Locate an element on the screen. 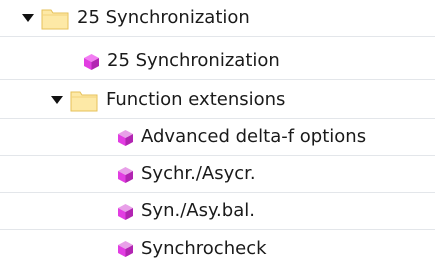  tree-item-advanced-delta-f-options: Advanced delta-f options is located at coordinates (217, 137).